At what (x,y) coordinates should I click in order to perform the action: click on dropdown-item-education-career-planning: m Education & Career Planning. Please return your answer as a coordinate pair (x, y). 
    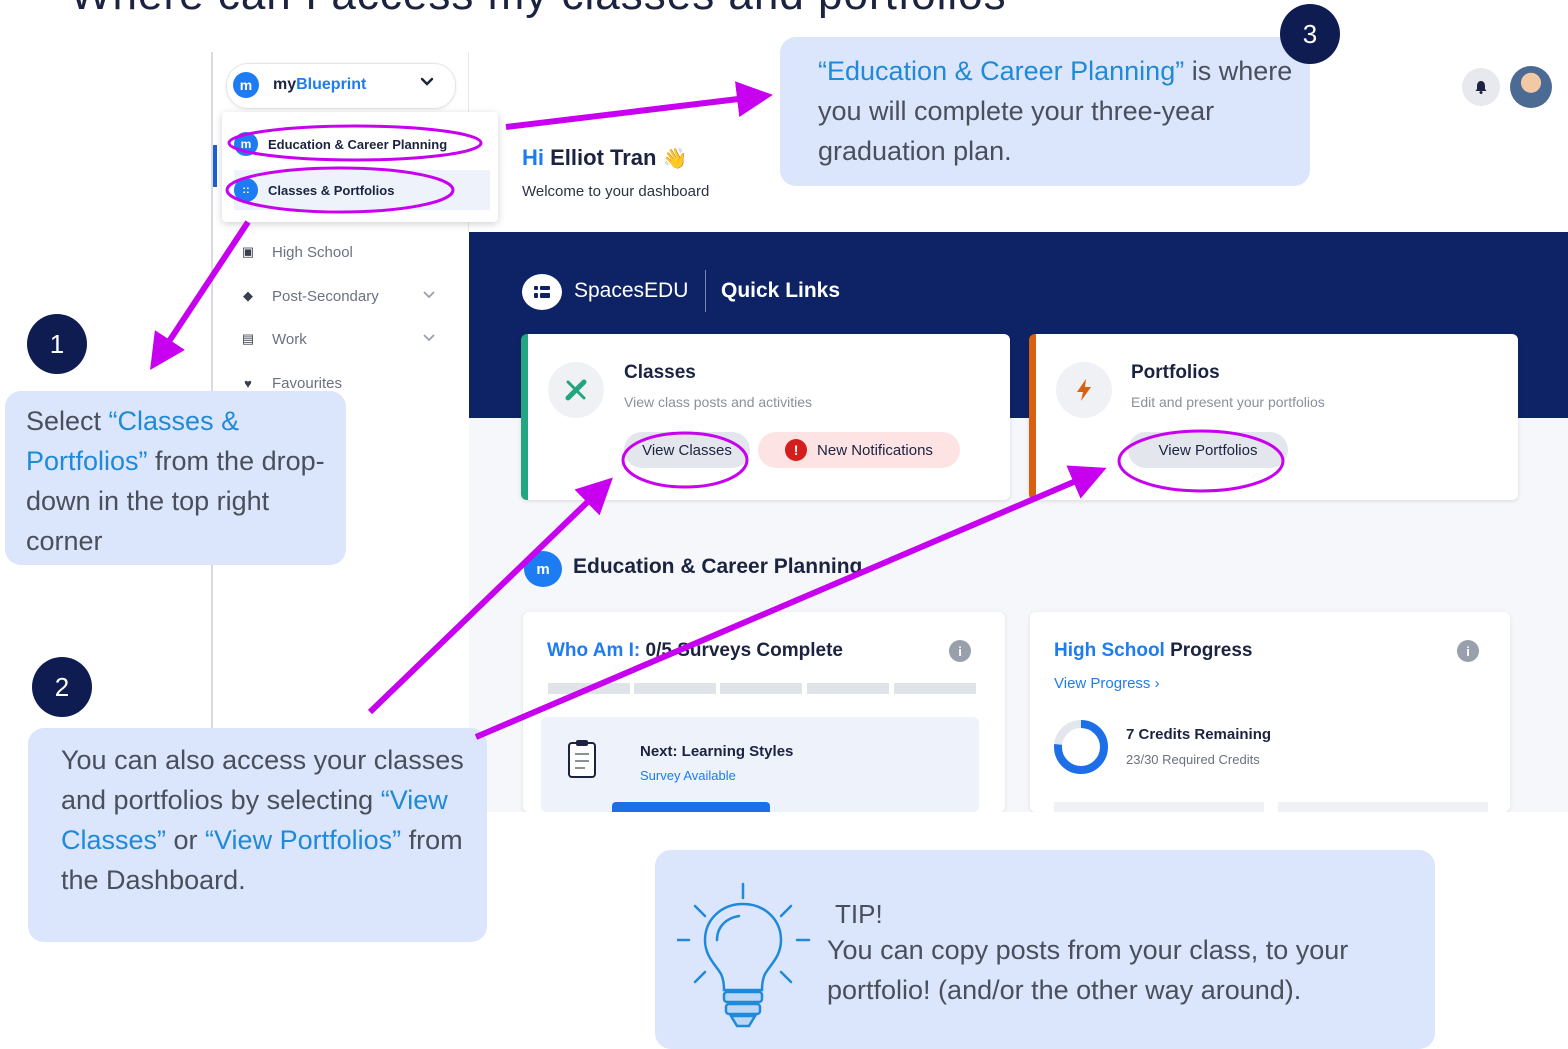
    Looking at the image, I should click on (362, 144).